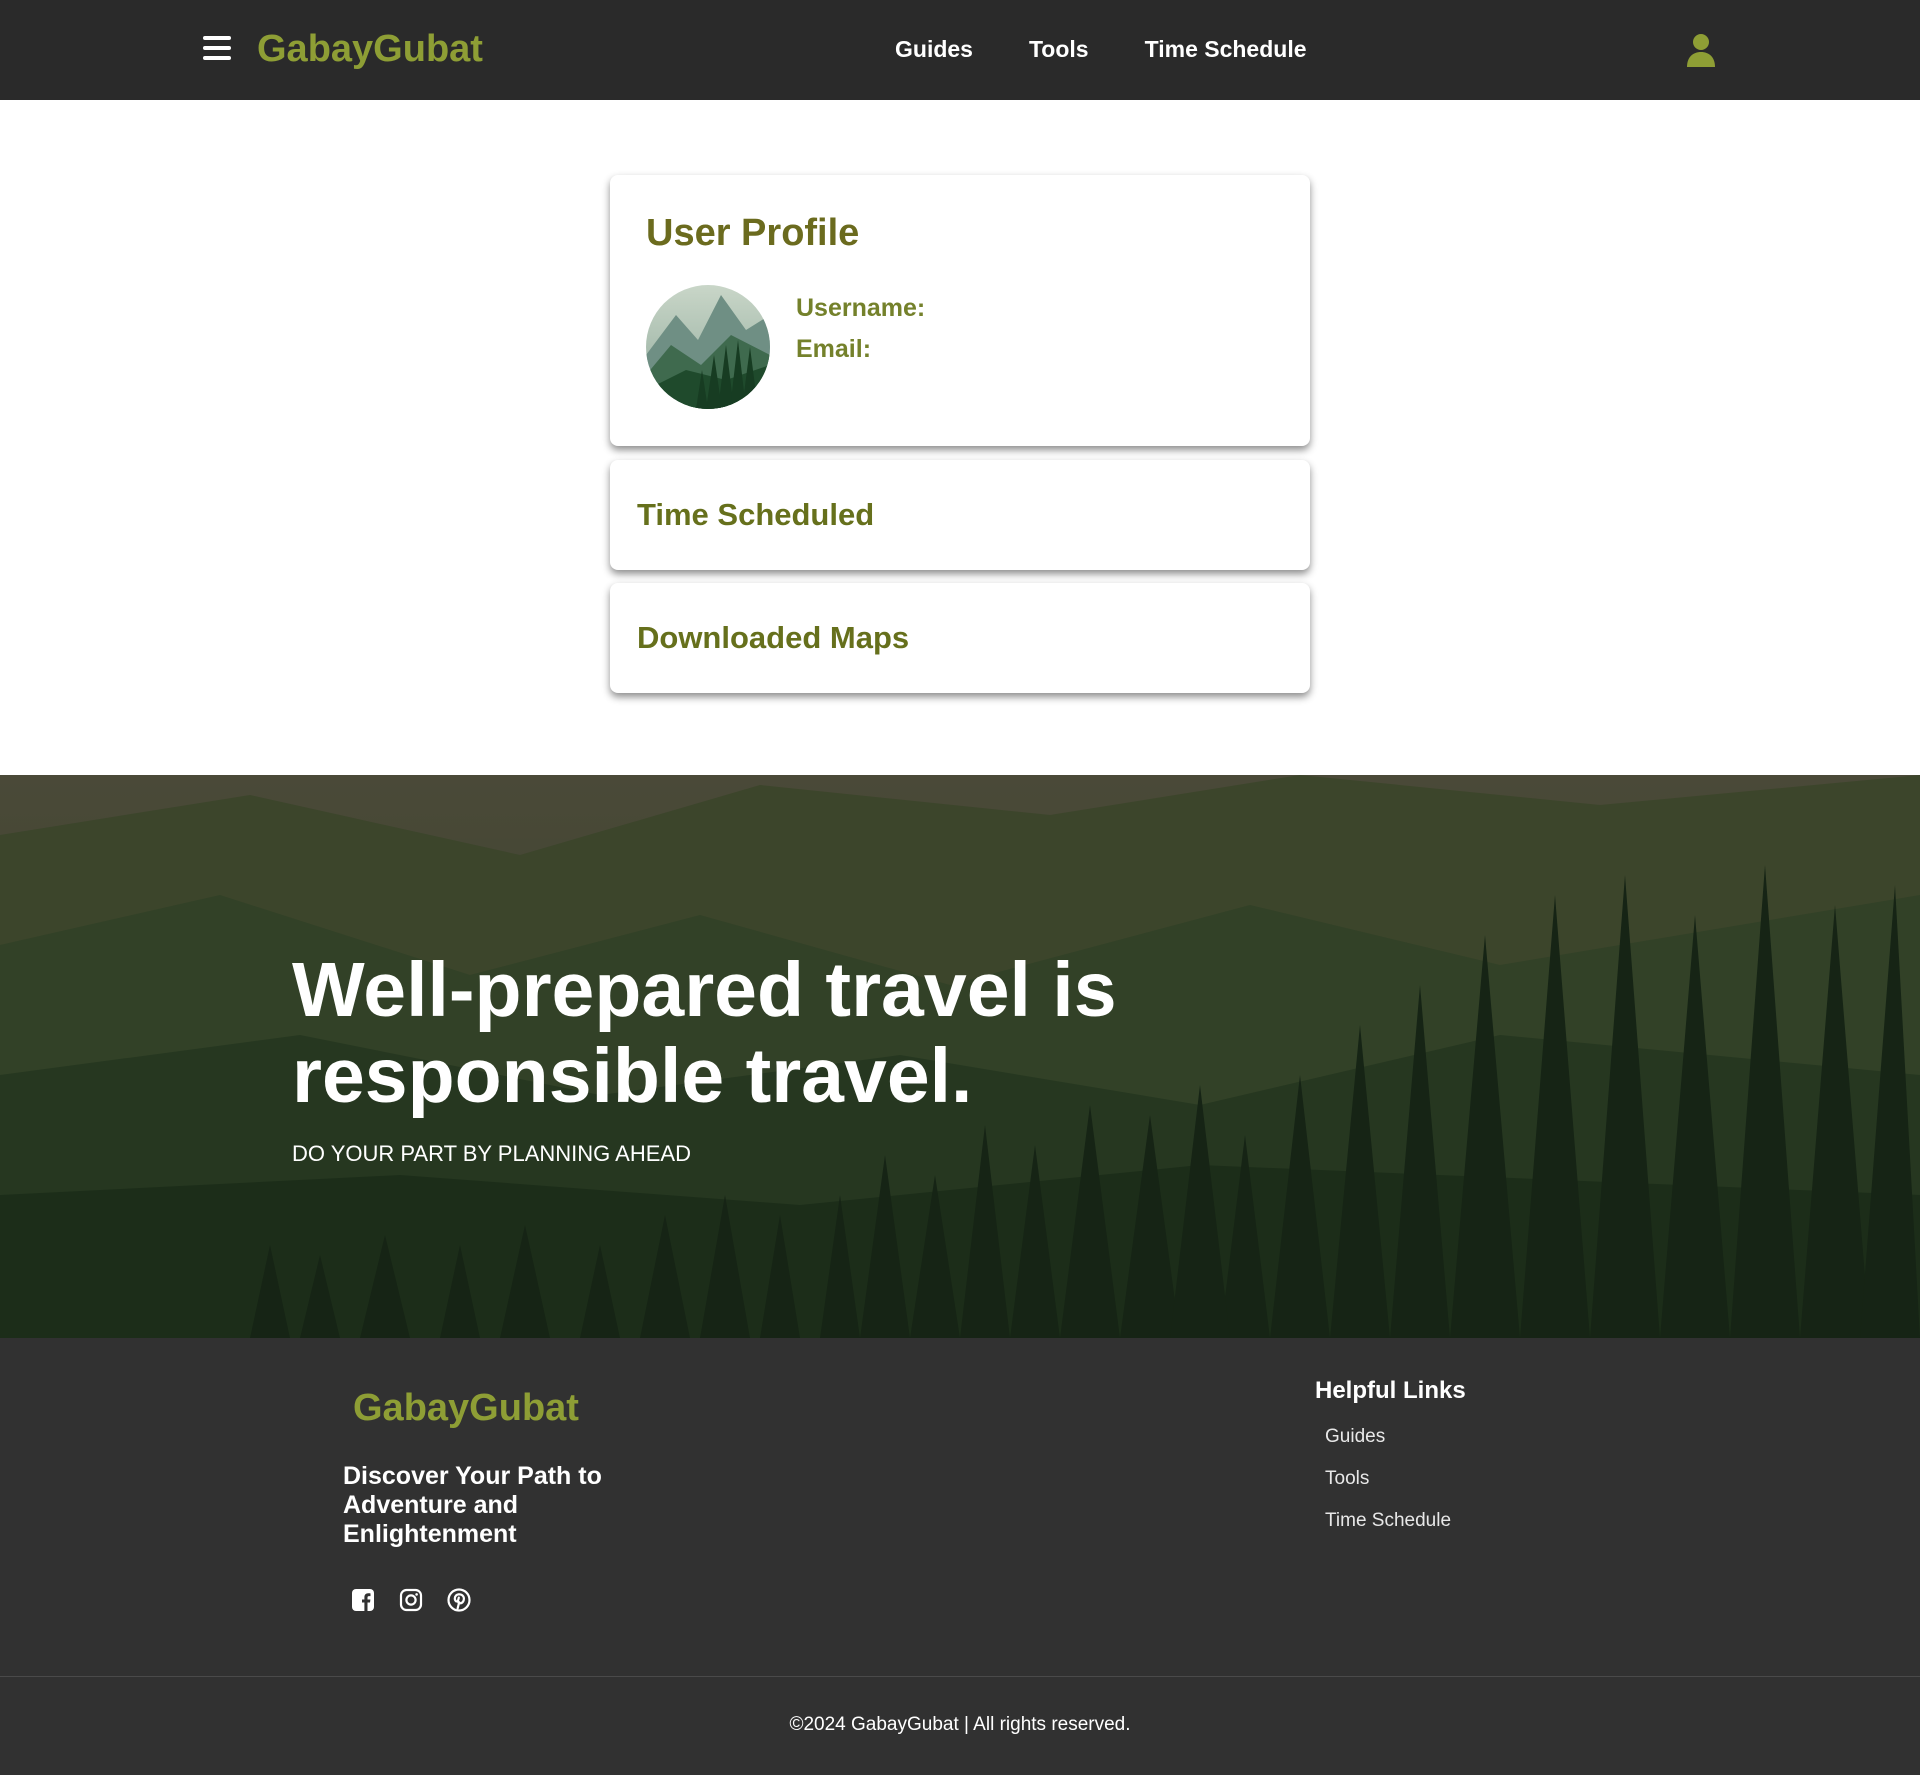 The height and width of the screenshot is (1775, 1920). I want to click on pinterest-icon, so click(459, 1600).